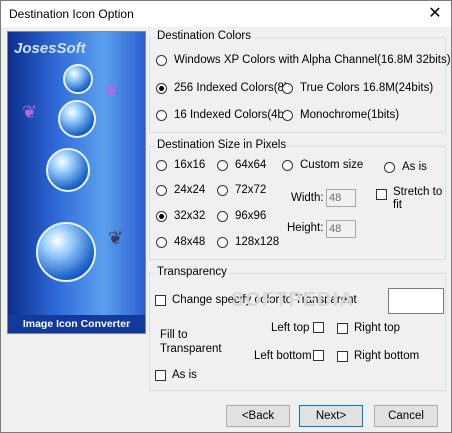 The height and width of the screenshot is (433, 452). I want to click on left-bottom-label: Left bottom, so click(283, 356).